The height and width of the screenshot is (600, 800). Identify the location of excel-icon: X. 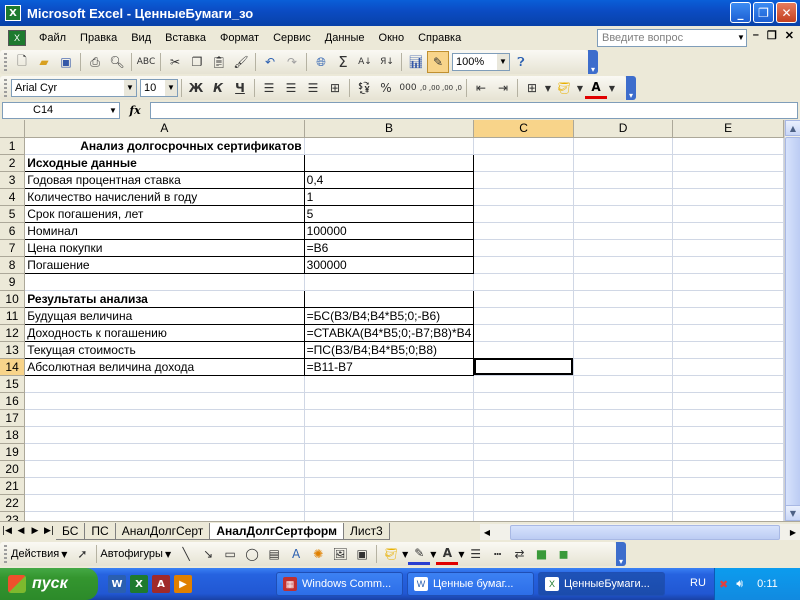
(139, 584).